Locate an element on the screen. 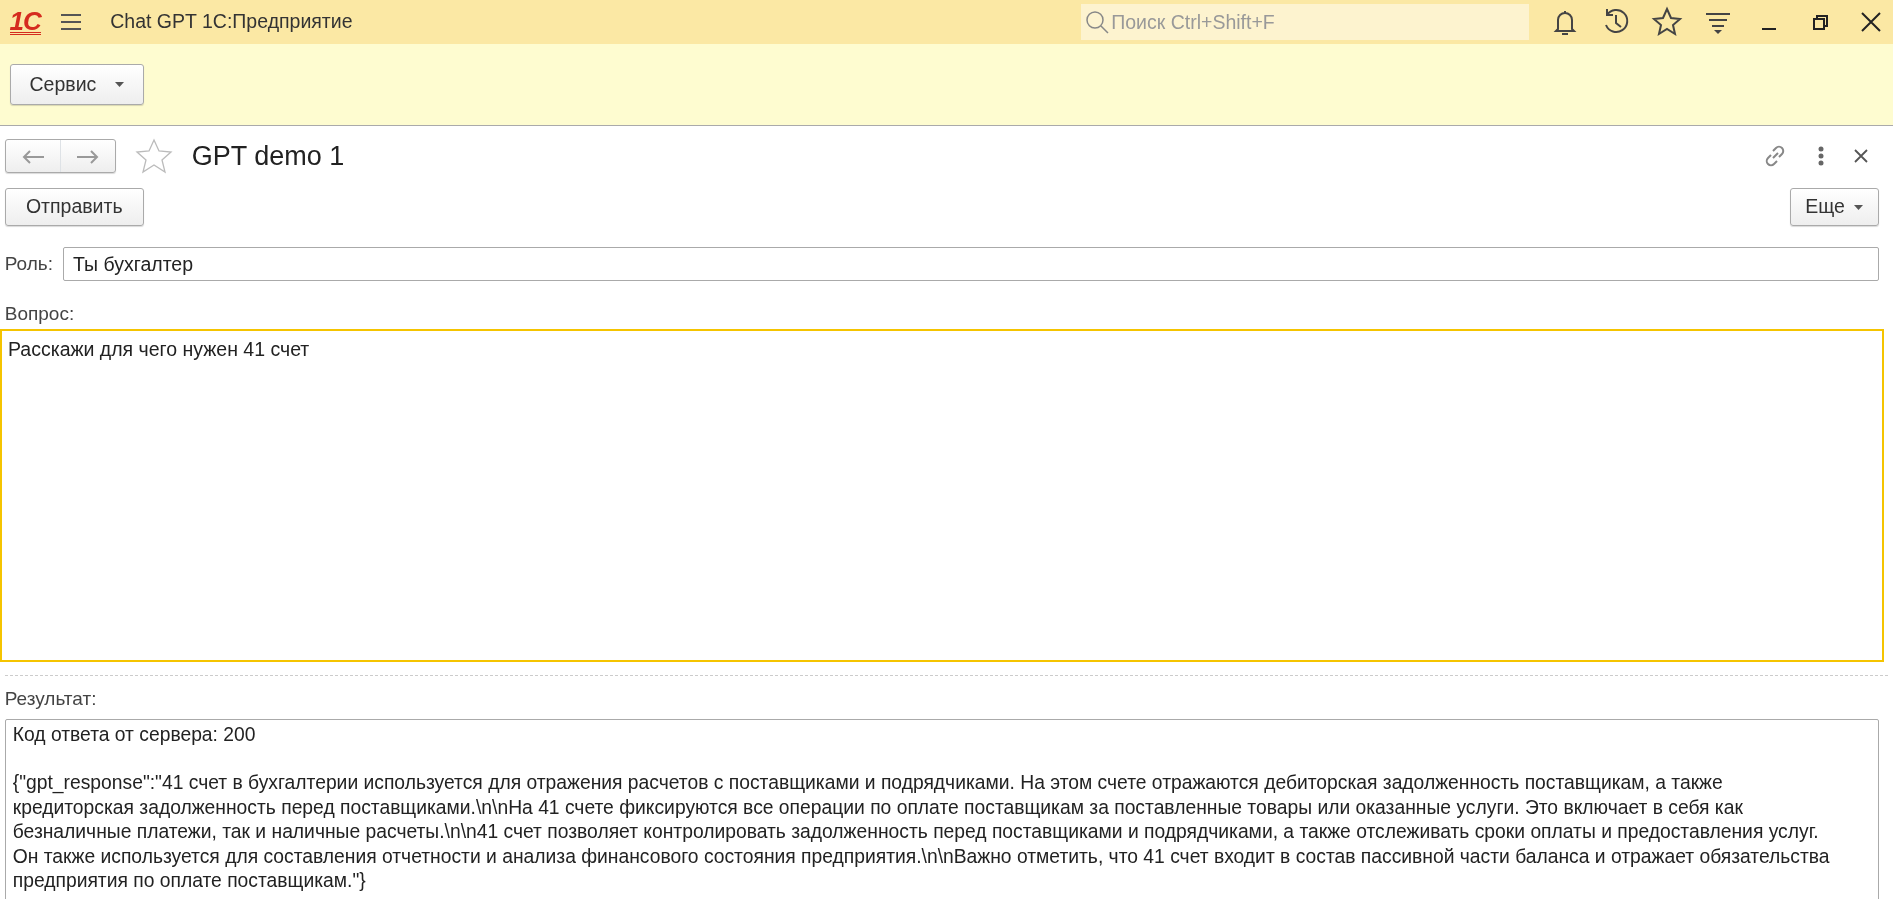  close-icon is located at coordinates (1861, 156).